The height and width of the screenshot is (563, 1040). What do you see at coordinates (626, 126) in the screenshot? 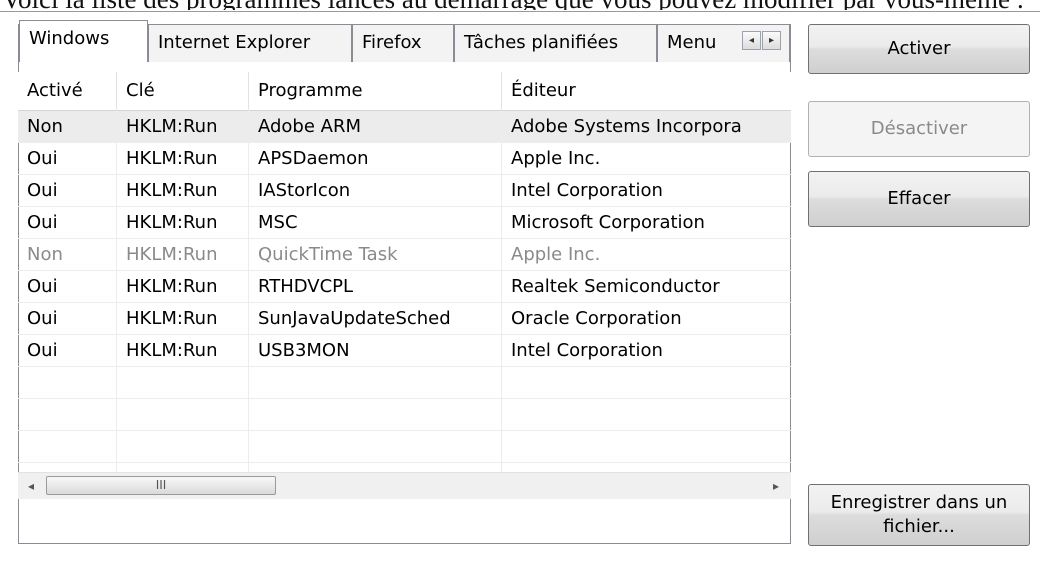
I see `cell-publisher: Adobe Systems Incorpora` at bounding box center [626, 126].